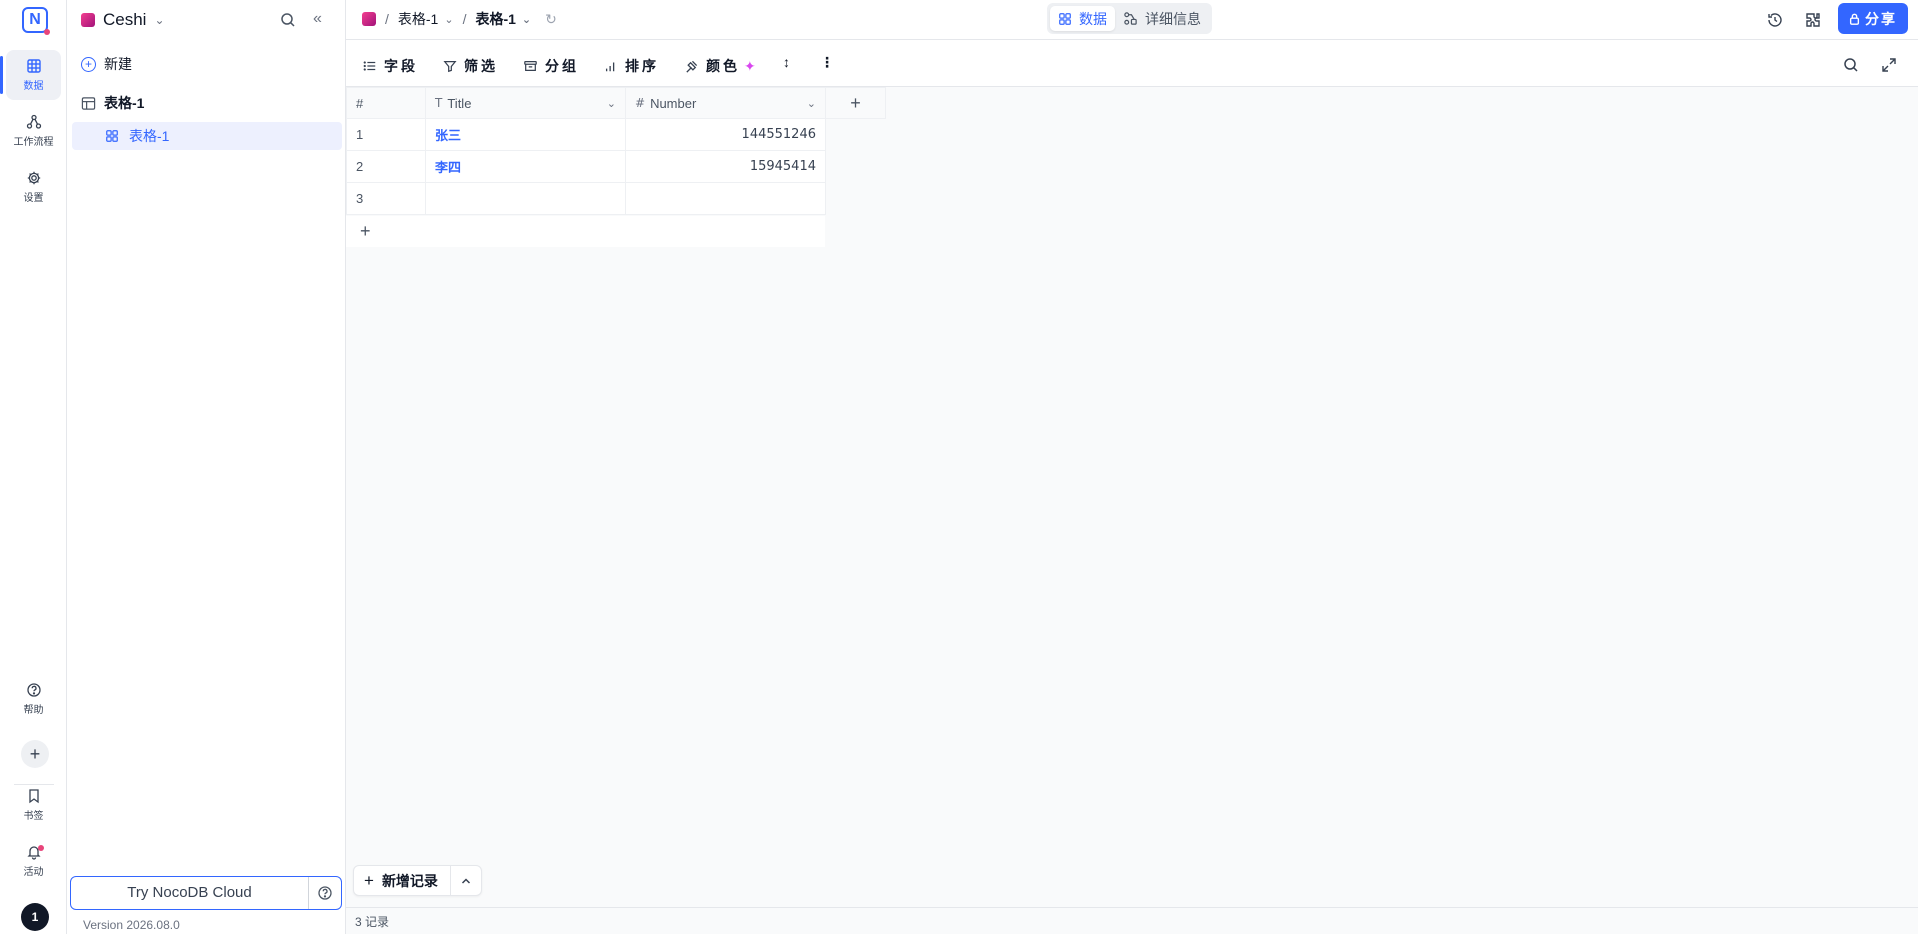  I want to click on add-record-button: + 新增记录, so click(402, 880).